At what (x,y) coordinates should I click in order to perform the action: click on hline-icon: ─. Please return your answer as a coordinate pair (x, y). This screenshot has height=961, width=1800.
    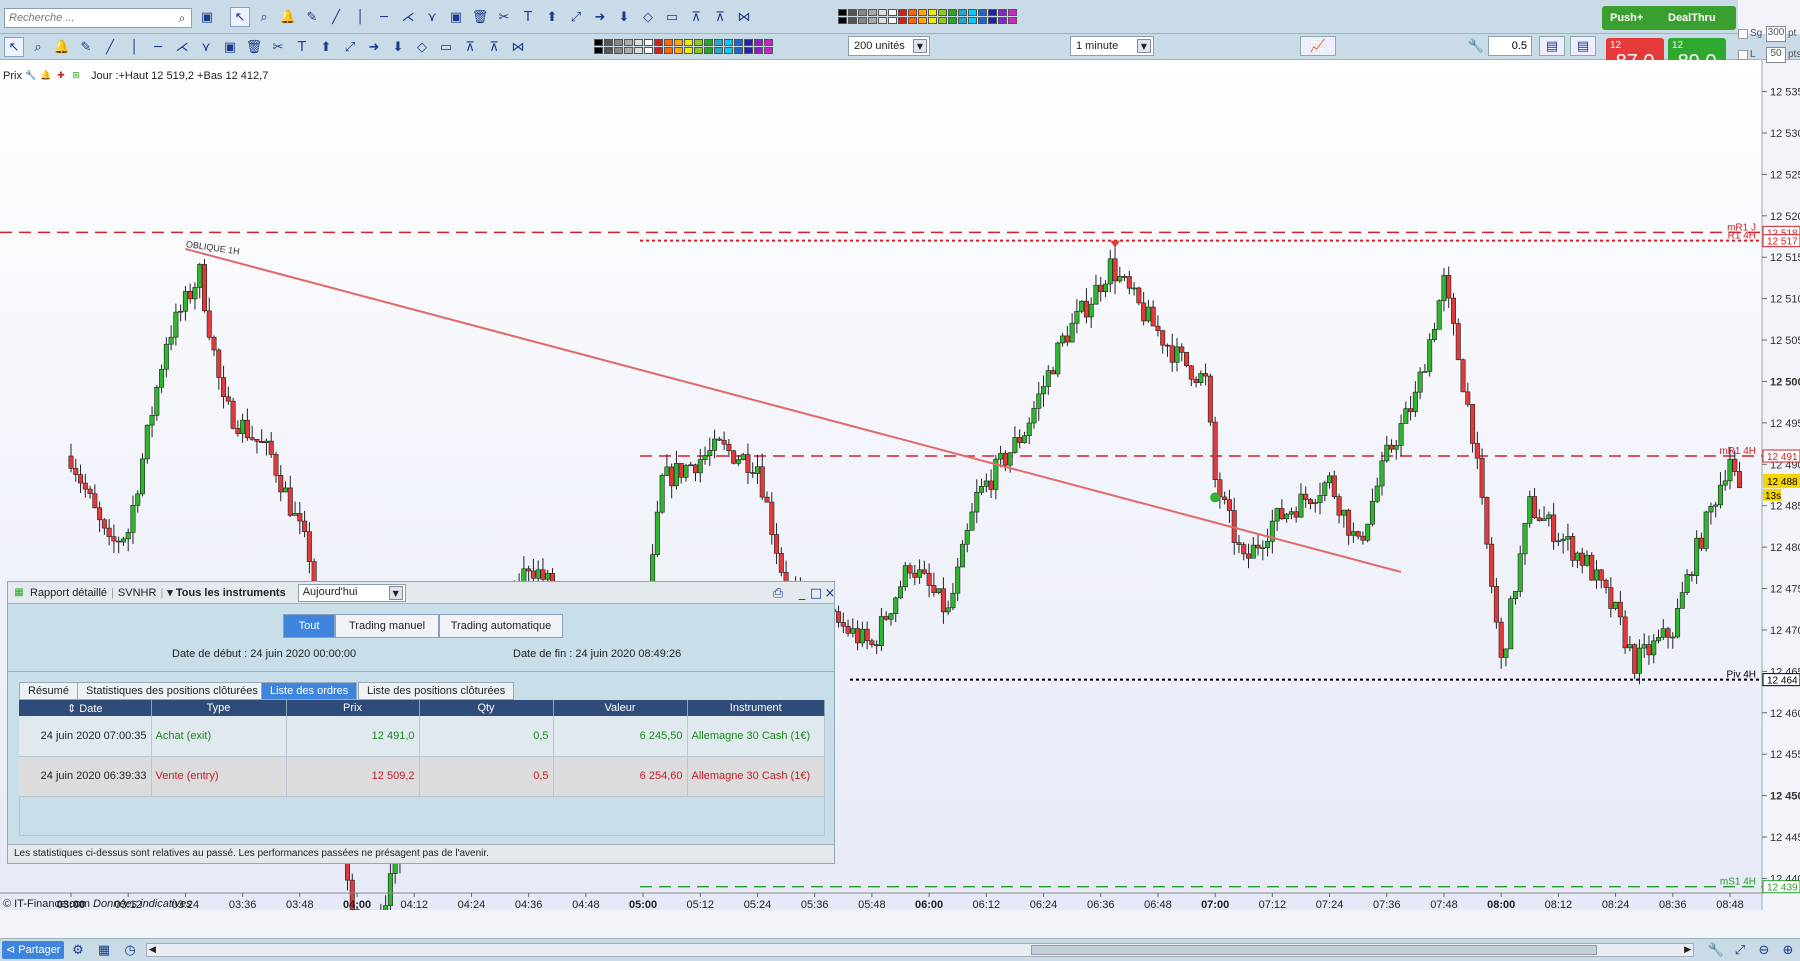
    Looking at the image, I should click on (158, 47).